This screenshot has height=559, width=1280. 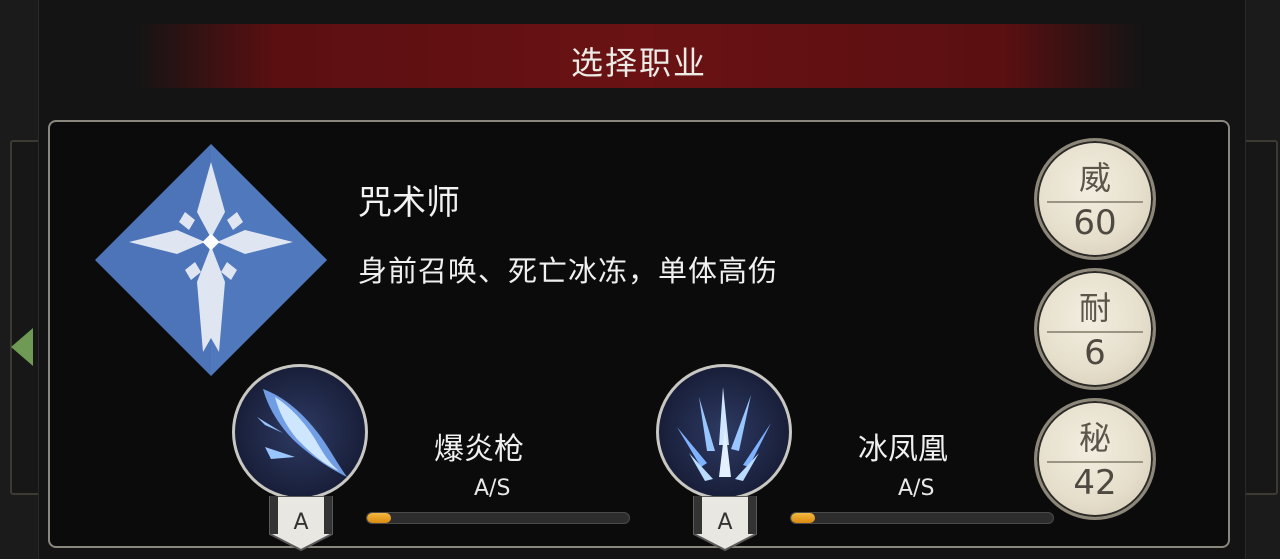 I want to click on stat-label: 耐, so click(x=1094, y=308).